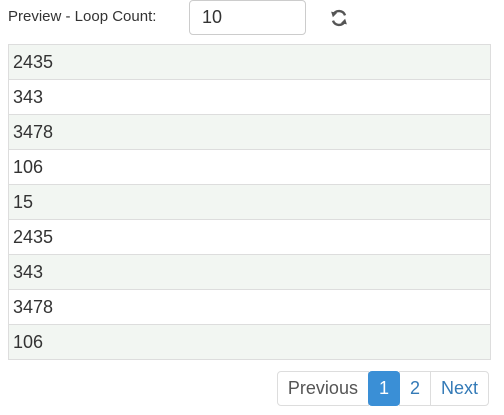 The image size is (504, 415). Describe the element at coordinates (322, 388) in the screenshot. I see `previous-page-button: Previous` at that location.